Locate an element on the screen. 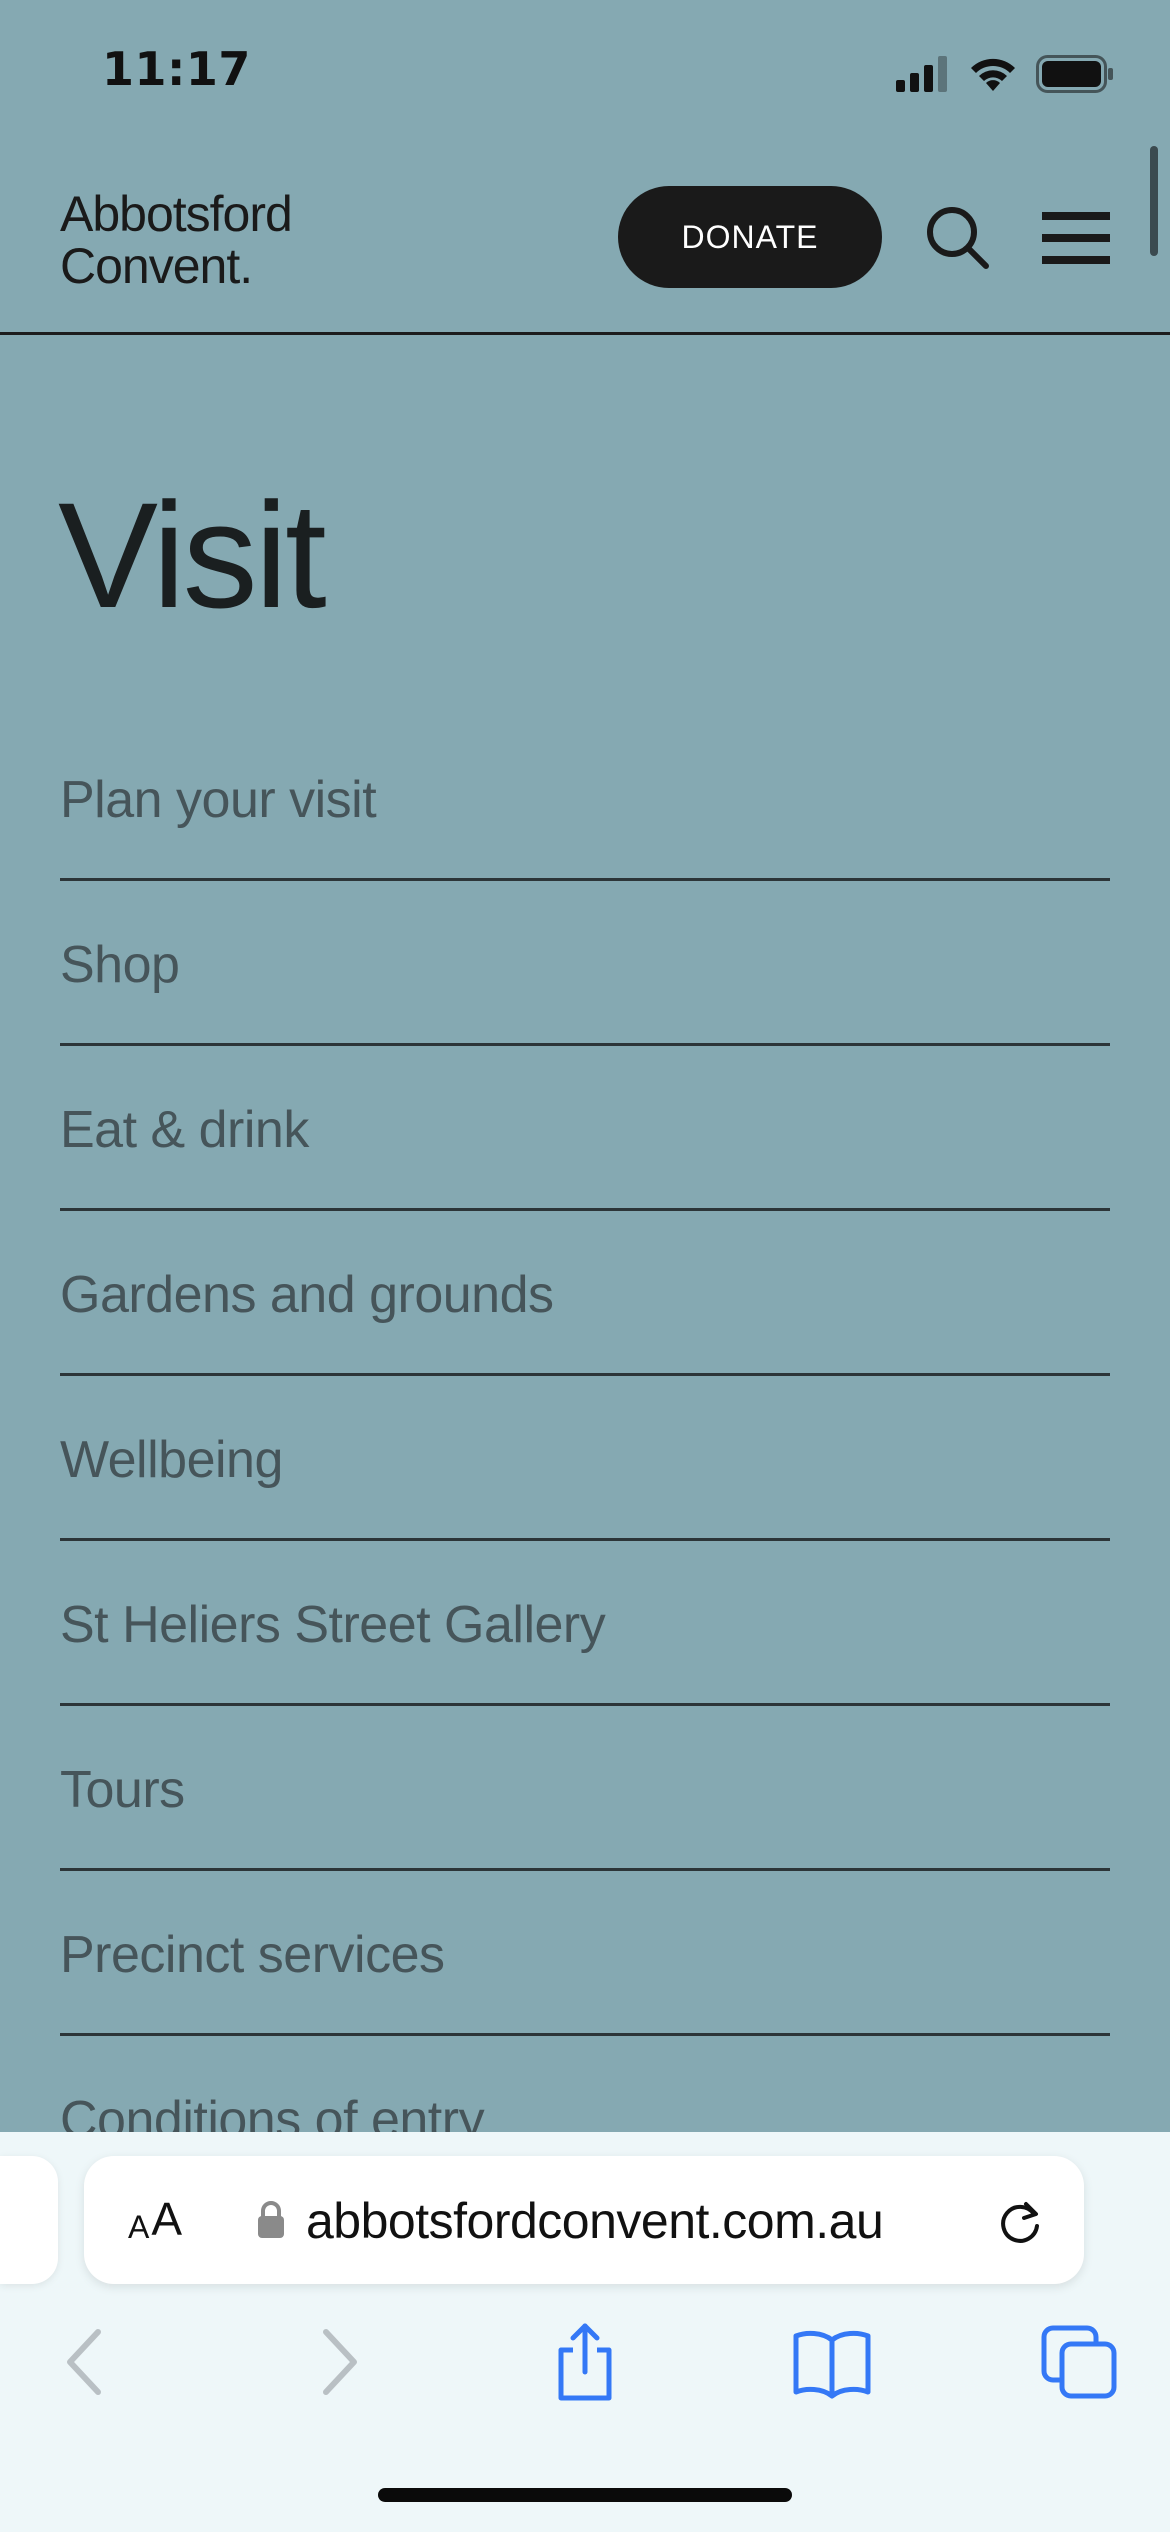 This screenshot has width=1170, height=2532. share-icon is located at coordinates (585, 2362).